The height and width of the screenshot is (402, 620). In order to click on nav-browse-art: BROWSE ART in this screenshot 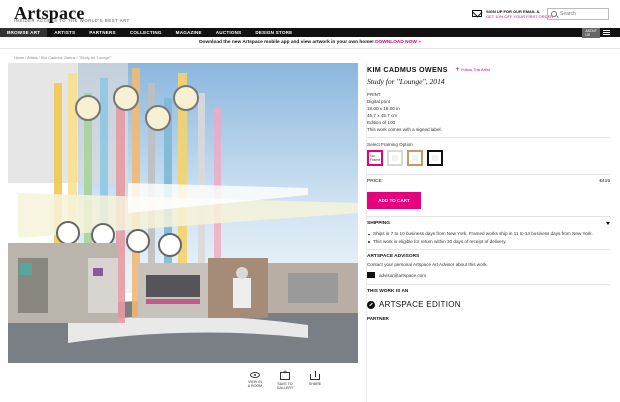, I will do `click(24, 32)`.